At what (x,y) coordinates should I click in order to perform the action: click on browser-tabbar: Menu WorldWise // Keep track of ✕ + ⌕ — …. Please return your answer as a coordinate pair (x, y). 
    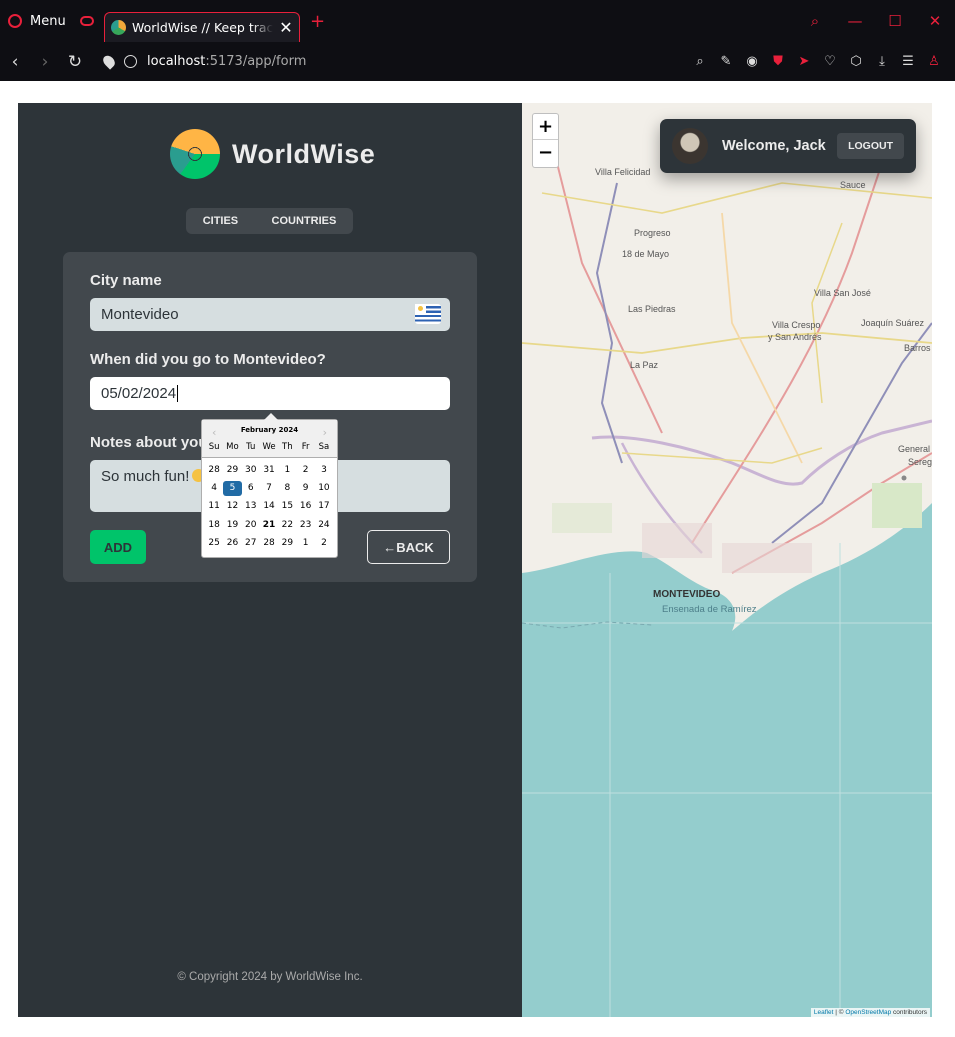
    Looking at the image, I should click on (477, 21).